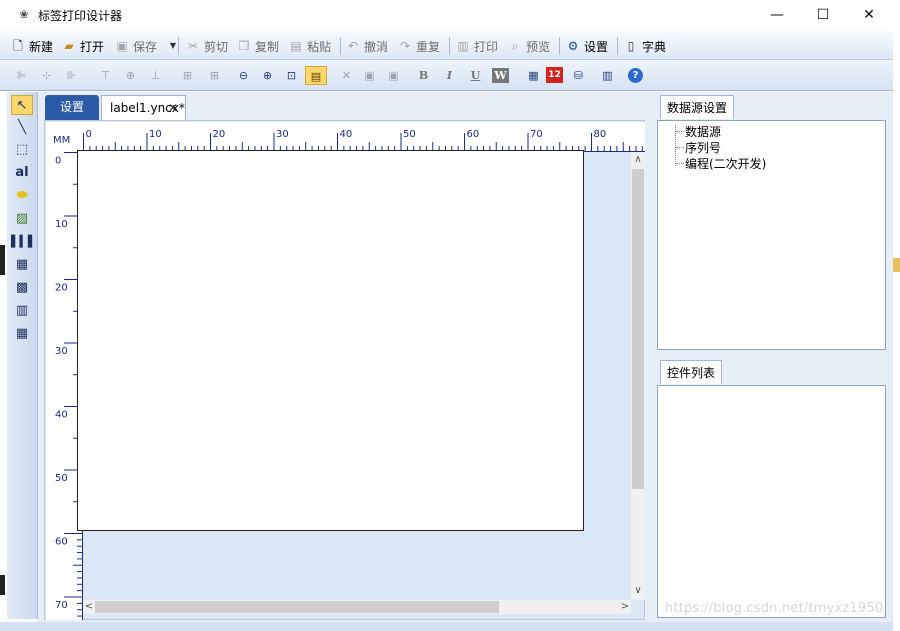 The height and width of the screenshot is (631, 900). Describe the element at coordinates (18, 46) in the screenshot. I see `new-file-icon: 🗋` at that location.